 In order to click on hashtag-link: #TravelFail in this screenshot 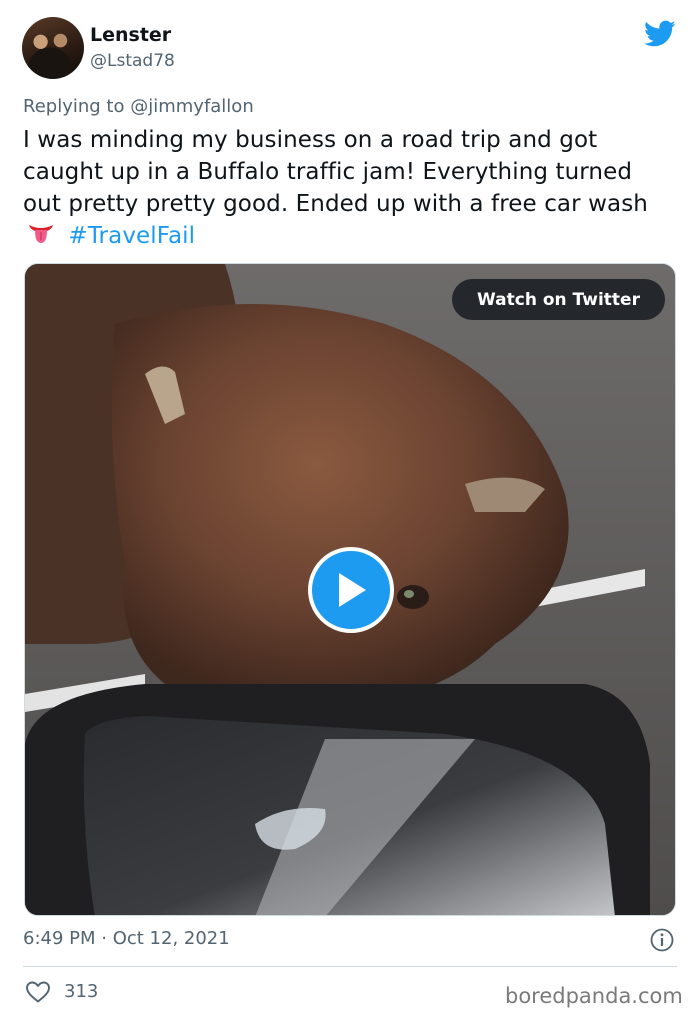, I will do `click(131, 236)`.